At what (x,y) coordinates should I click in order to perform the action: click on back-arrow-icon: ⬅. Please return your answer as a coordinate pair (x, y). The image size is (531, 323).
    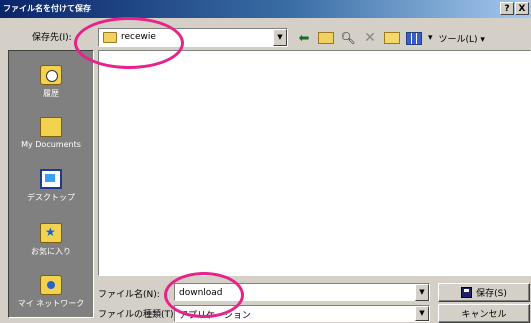
    Looking at the image, I should click on (304, 38).